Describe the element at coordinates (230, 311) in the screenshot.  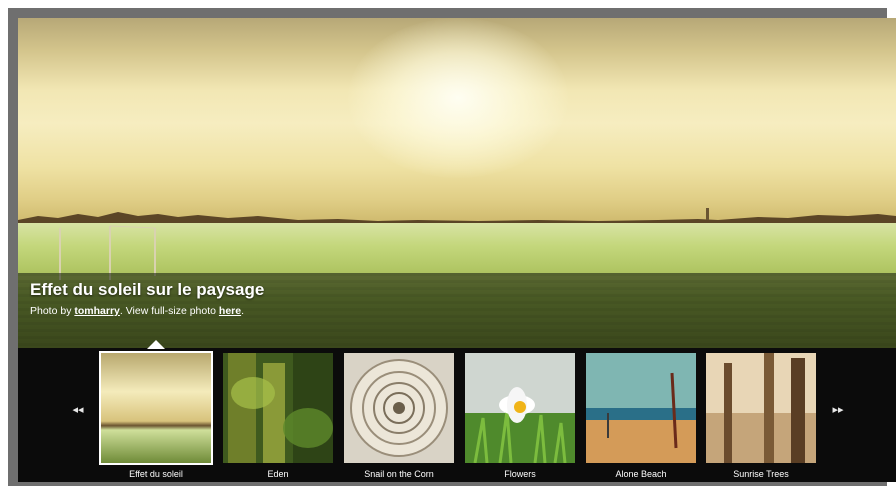
I see `full-size-link: here` at that location.